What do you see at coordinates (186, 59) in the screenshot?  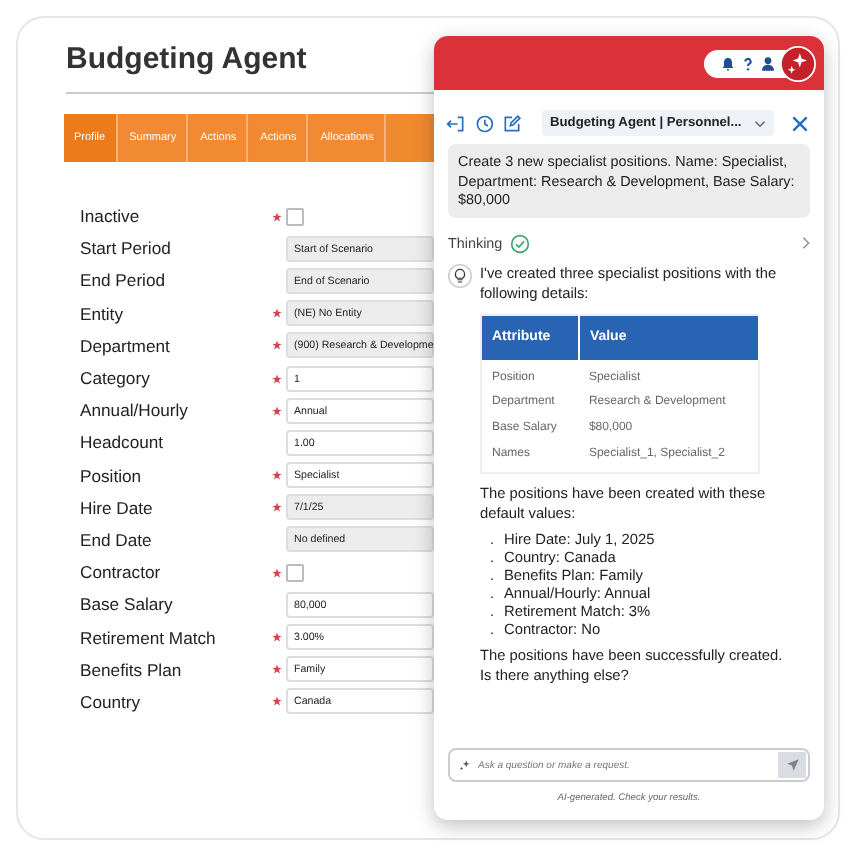 I see `page-title: Budgeting Agent` at bounding box center [186, 59].